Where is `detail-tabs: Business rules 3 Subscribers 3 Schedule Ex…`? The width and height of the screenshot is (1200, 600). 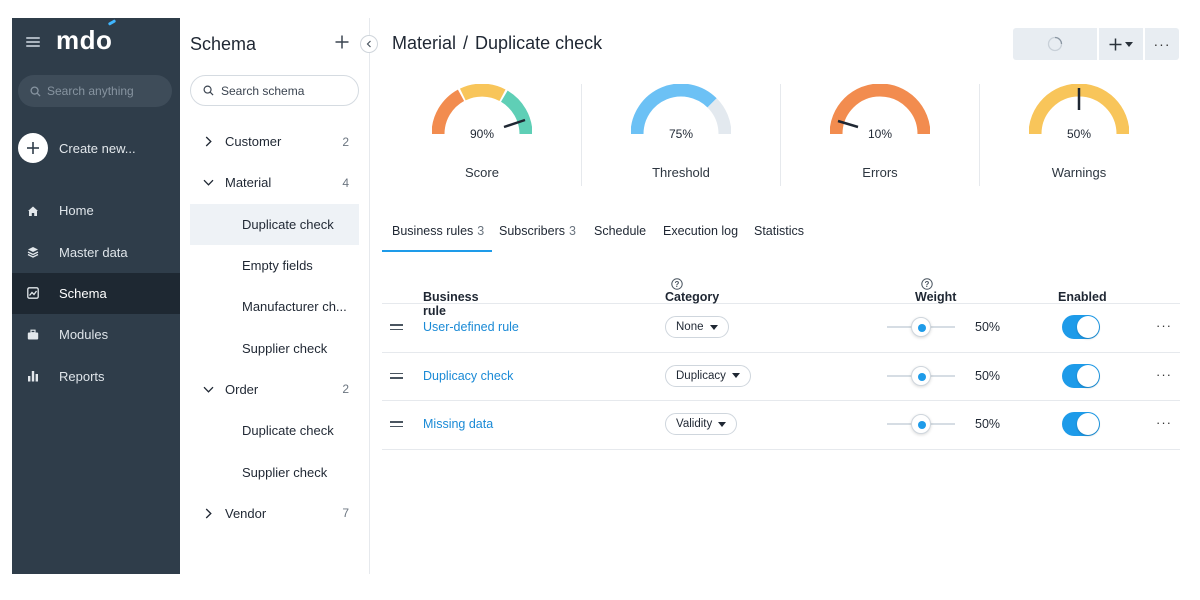
detail-tabs: Business rules 3 Subscribers 3 Schedule Ex… is located at coordinates (781, 234).